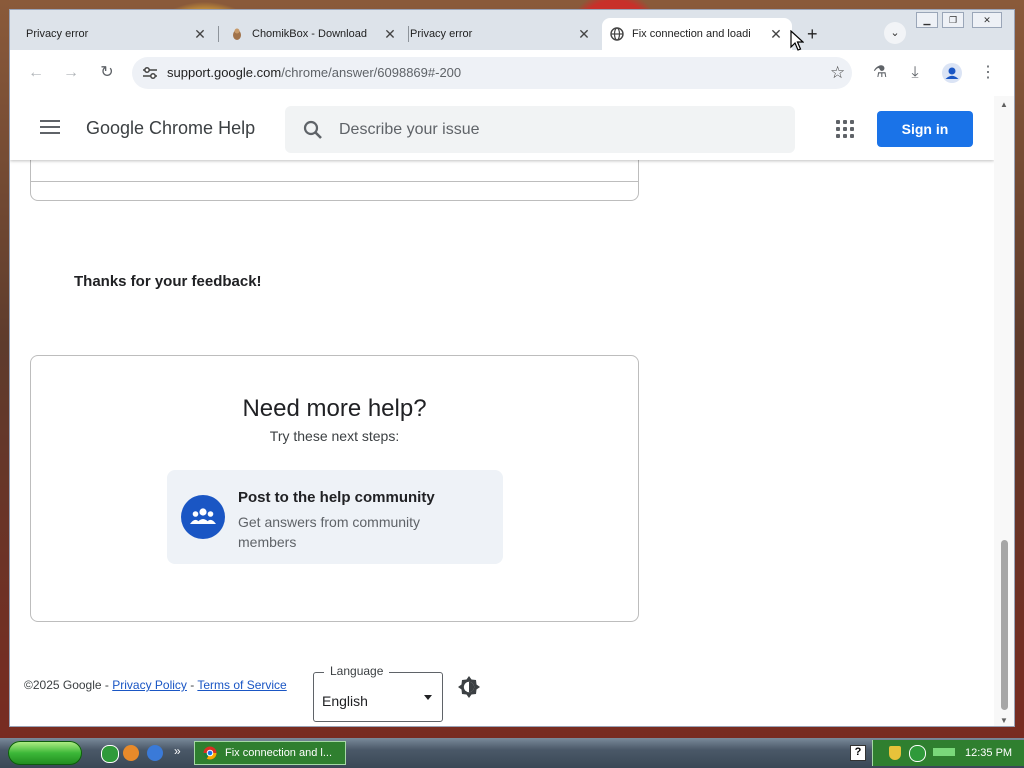 This screenshot has height=768, width=1024. What do you see at coordinates (336, 497) in the screenshot?
I see `community-title: Post to the help community` at bounding box center [336, 497].